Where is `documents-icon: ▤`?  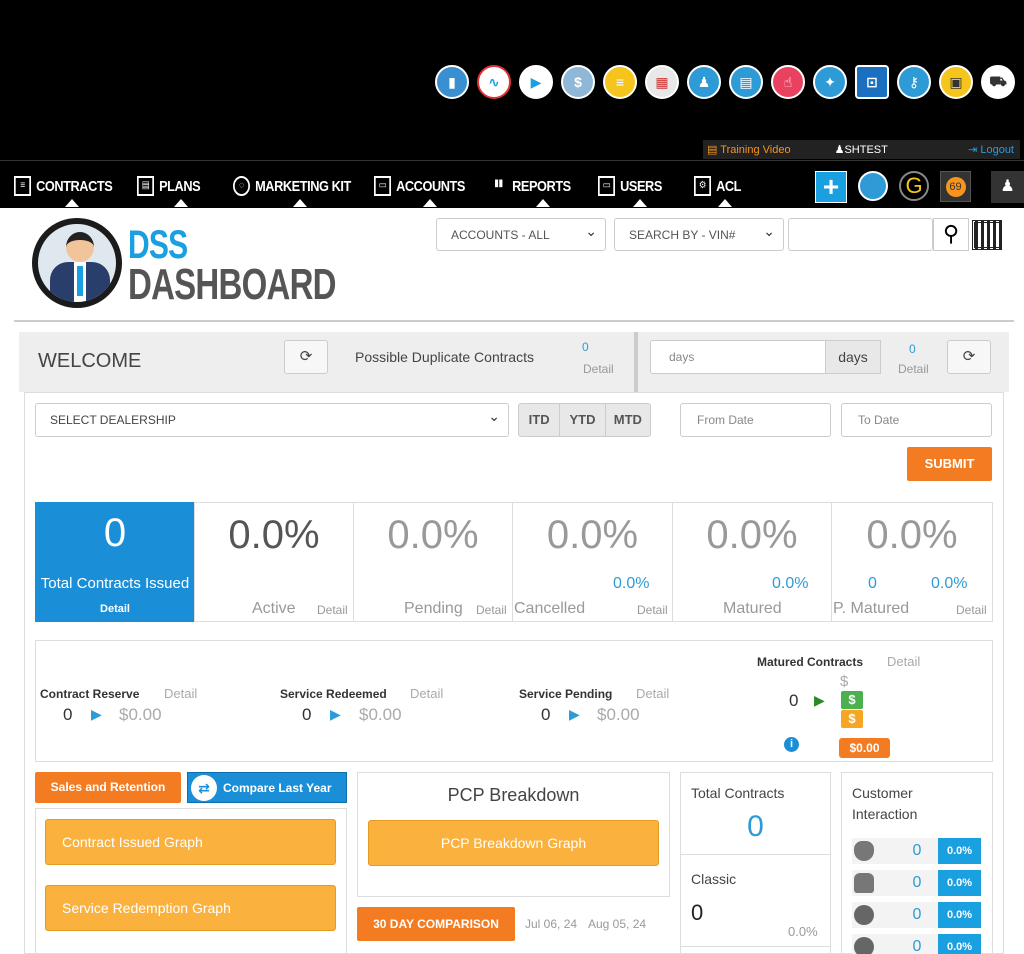 documents-icon: ▤ is located at coordinates (746, 82).